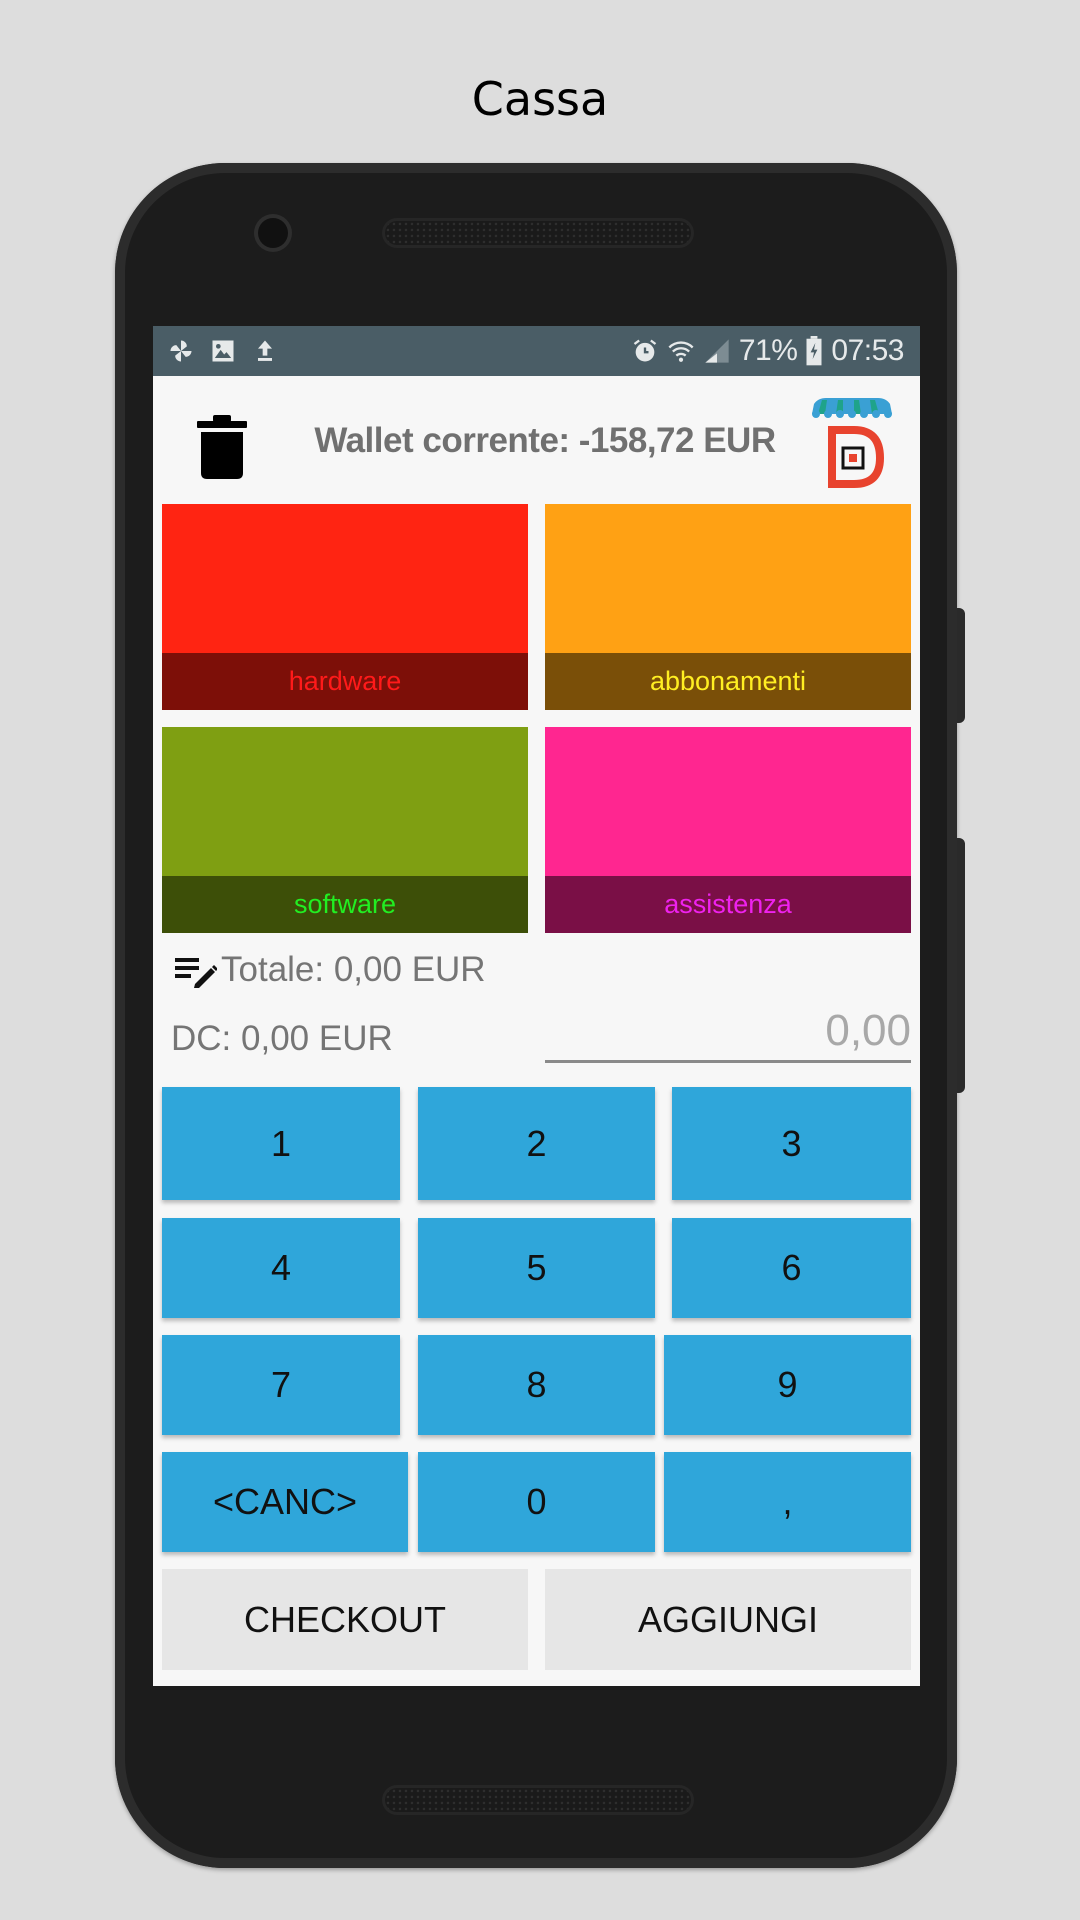  I want to click on battery-charging-icon, so click(814, 351).